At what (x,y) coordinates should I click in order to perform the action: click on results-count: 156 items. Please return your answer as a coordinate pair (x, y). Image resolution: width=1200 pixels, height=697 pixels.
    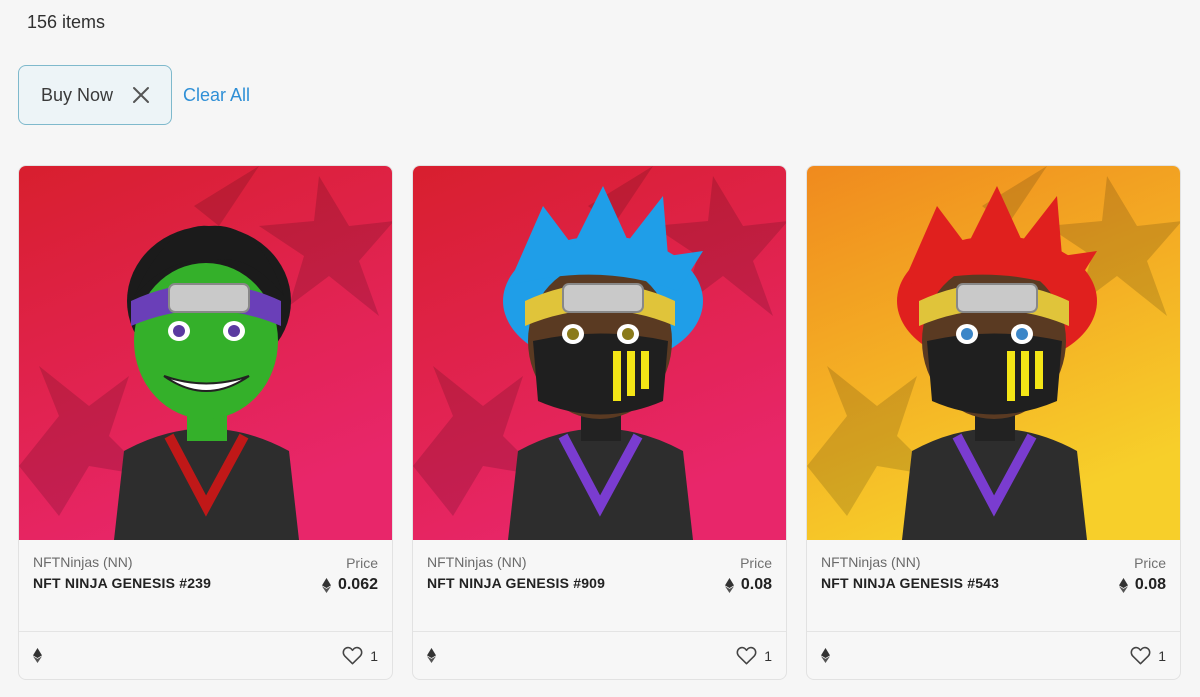
    Looking at the image, I should click on (66, 22).